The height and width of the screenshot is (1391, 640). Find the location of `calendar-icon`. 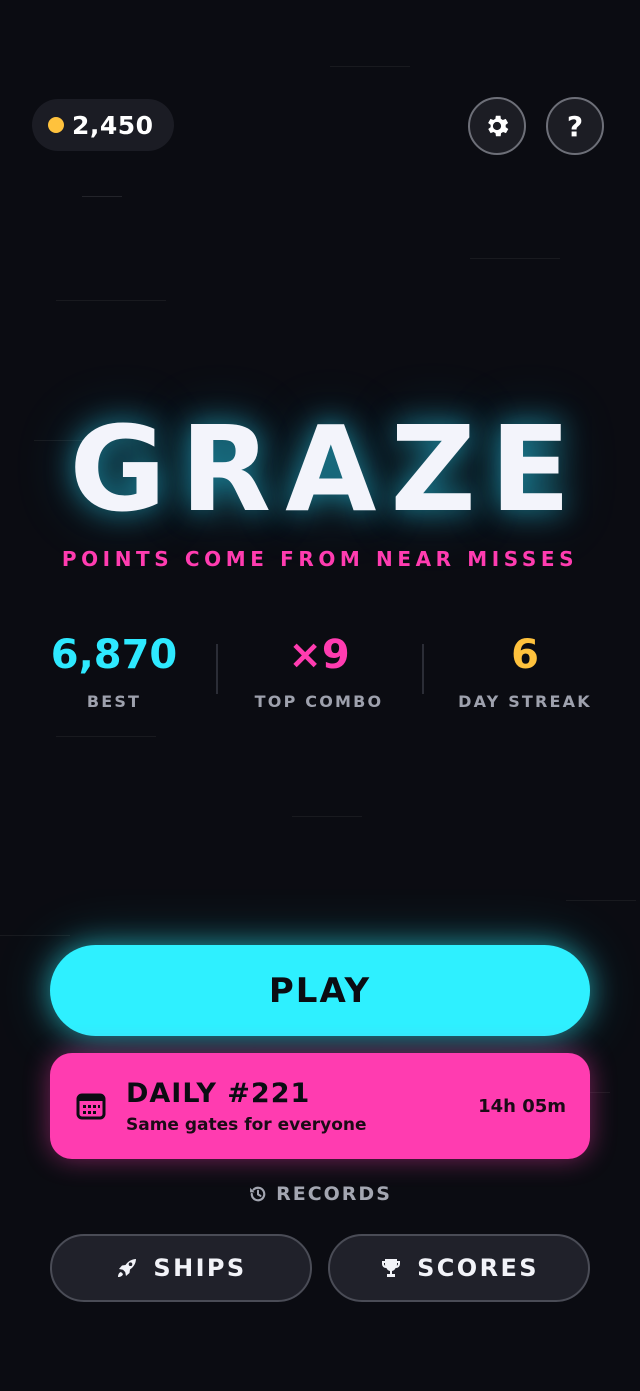

calendar-icon is located at coordinates (91, 1106).